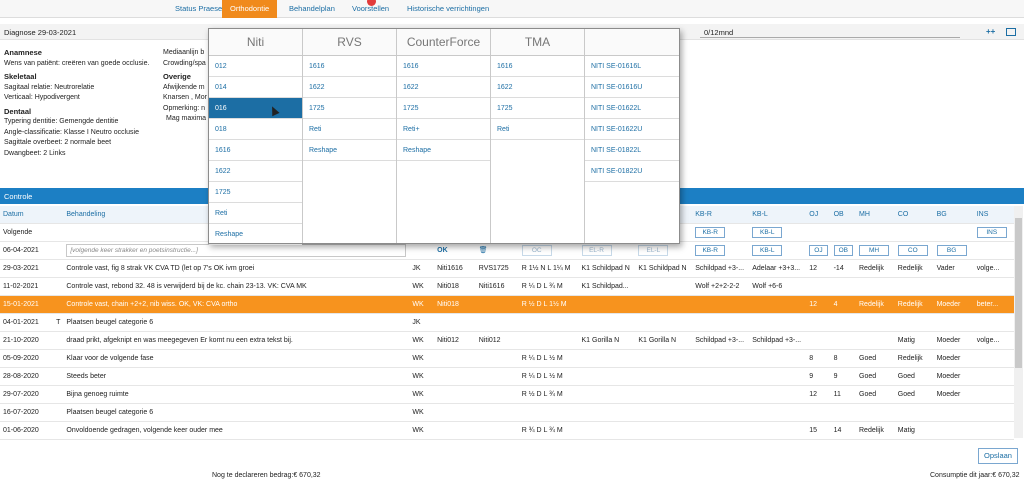 This screenshot has height=480, width=1024. I want to click on table-row: 16-07-2020 Plaatsen beugel categorie 6 WK, so click(507, 412).